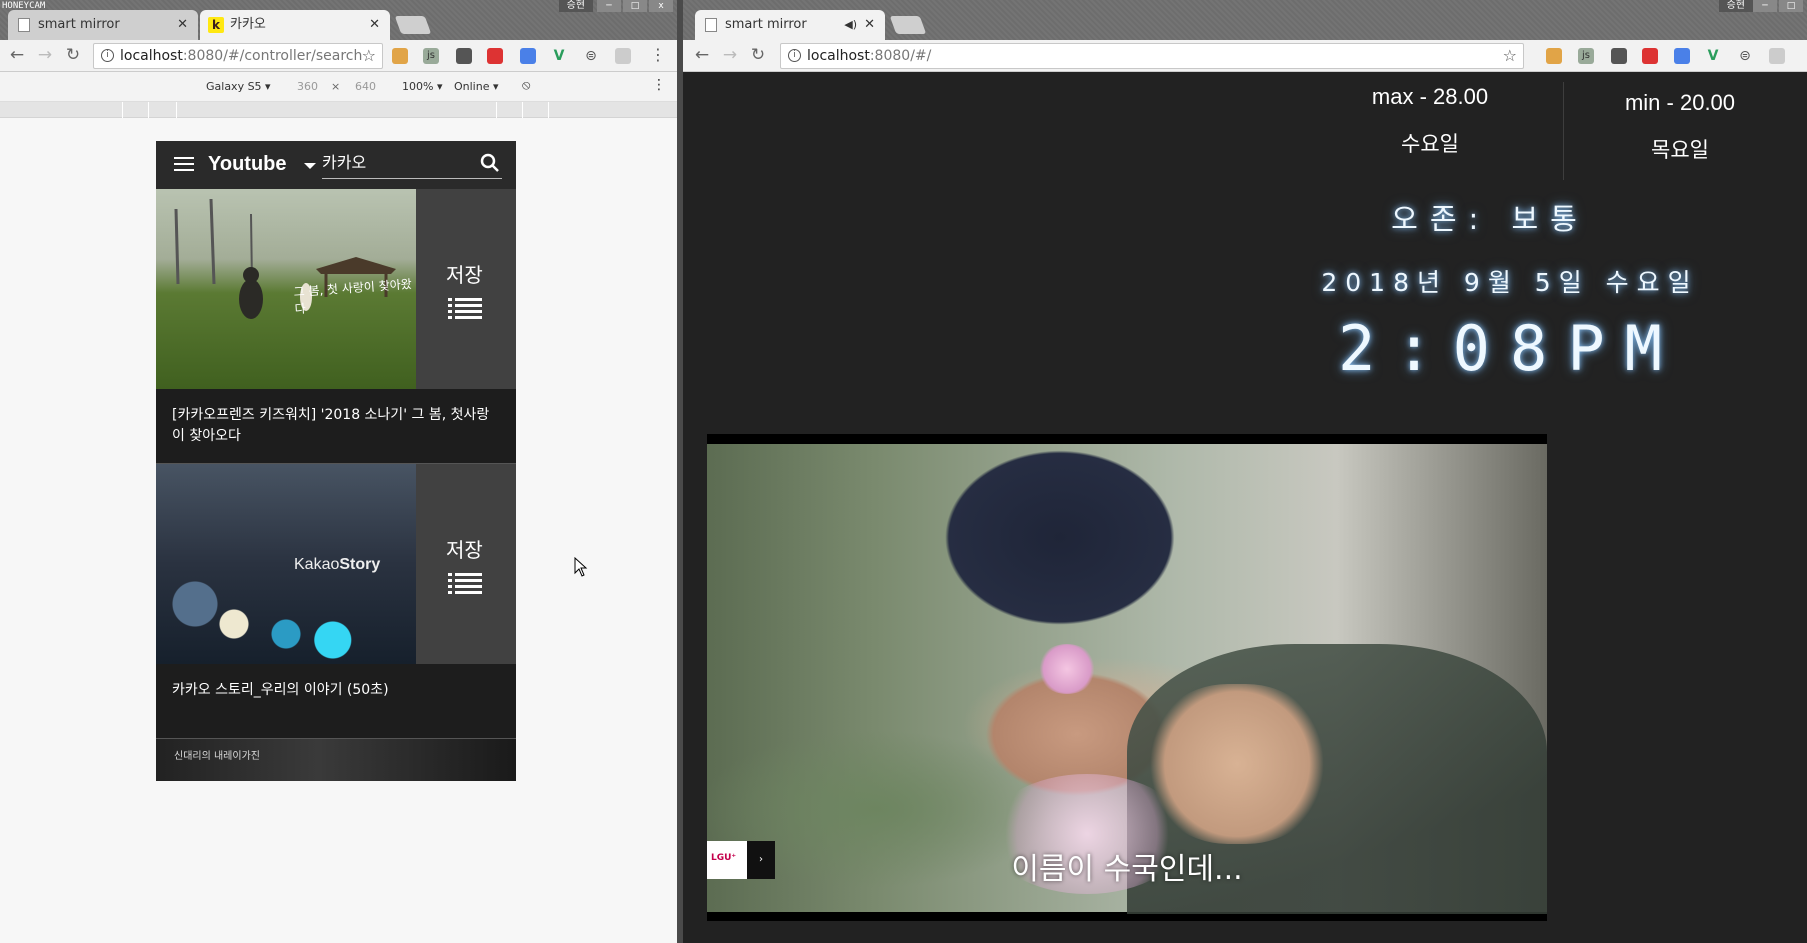 This screenshot has height=943, width=1807. Describe the element at coordinates (286, 564) in the screenshot. I see `video-thumbnail: KakaoStory` at that location.